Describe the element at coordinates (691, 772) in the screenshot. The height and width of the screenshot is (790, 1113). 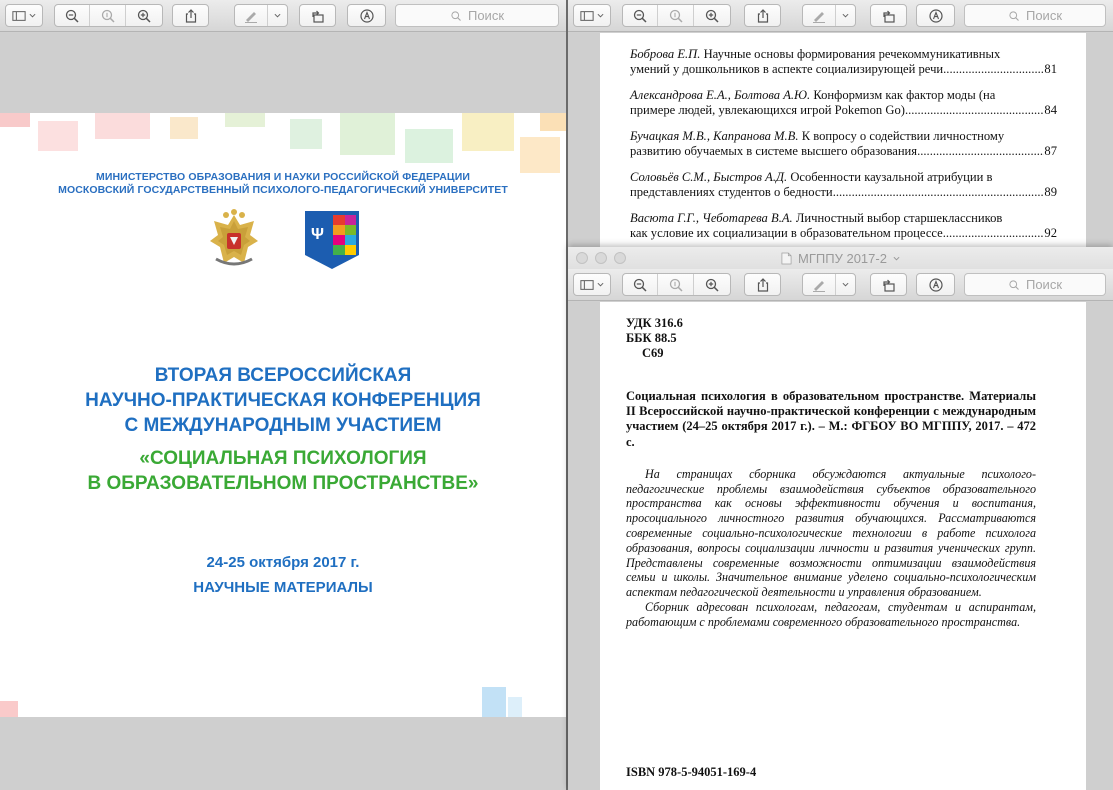
I see `isbn: ISBN 978-5-94051-169-4` at that location.